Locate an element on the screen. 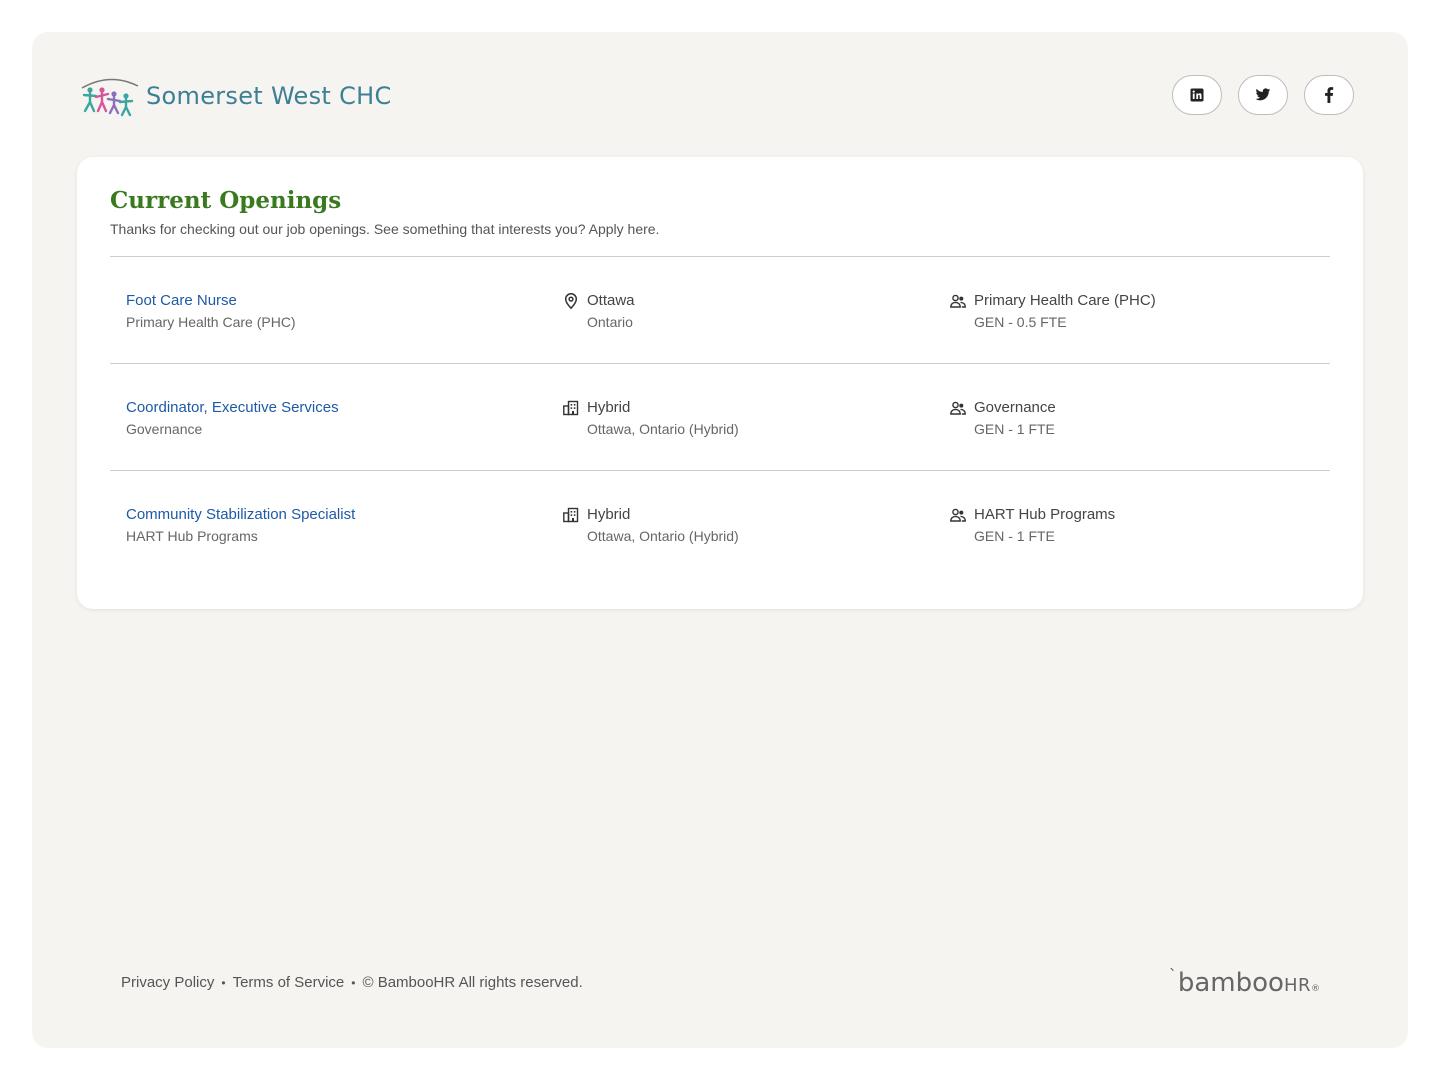 The image size is (1440, 1080). job-team-cell: Governance GEN - 1 FTE is located at coordinates (1002, 418).